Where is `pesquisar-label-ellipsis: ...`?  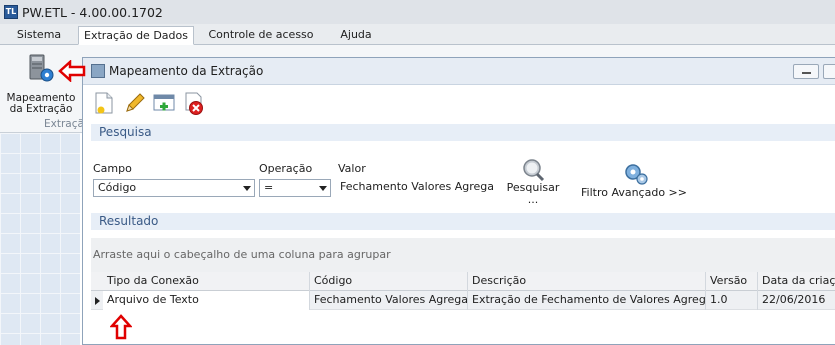
pesquisar-label-ellipsis: ... is located at coordinates (533, 199).